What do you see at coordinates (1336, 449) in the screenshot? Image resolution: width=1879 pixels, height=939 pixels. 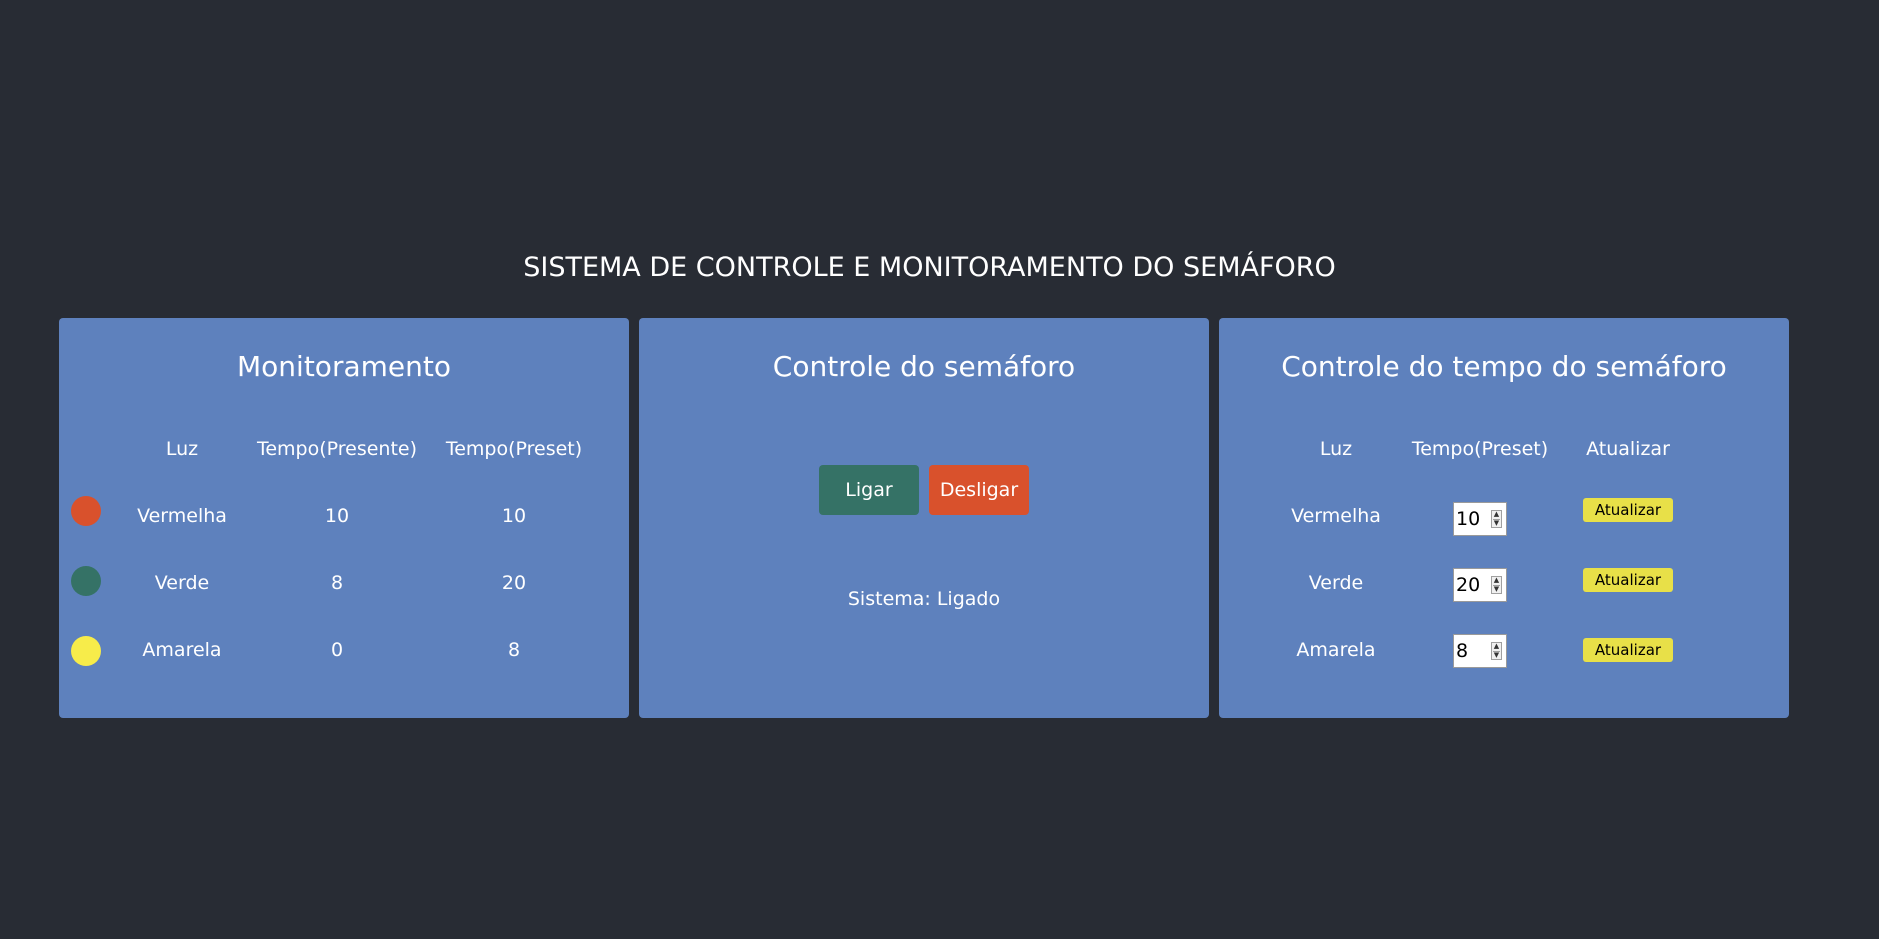 I see `time-header-luz: Luz` at bounding box center [1336, 449].